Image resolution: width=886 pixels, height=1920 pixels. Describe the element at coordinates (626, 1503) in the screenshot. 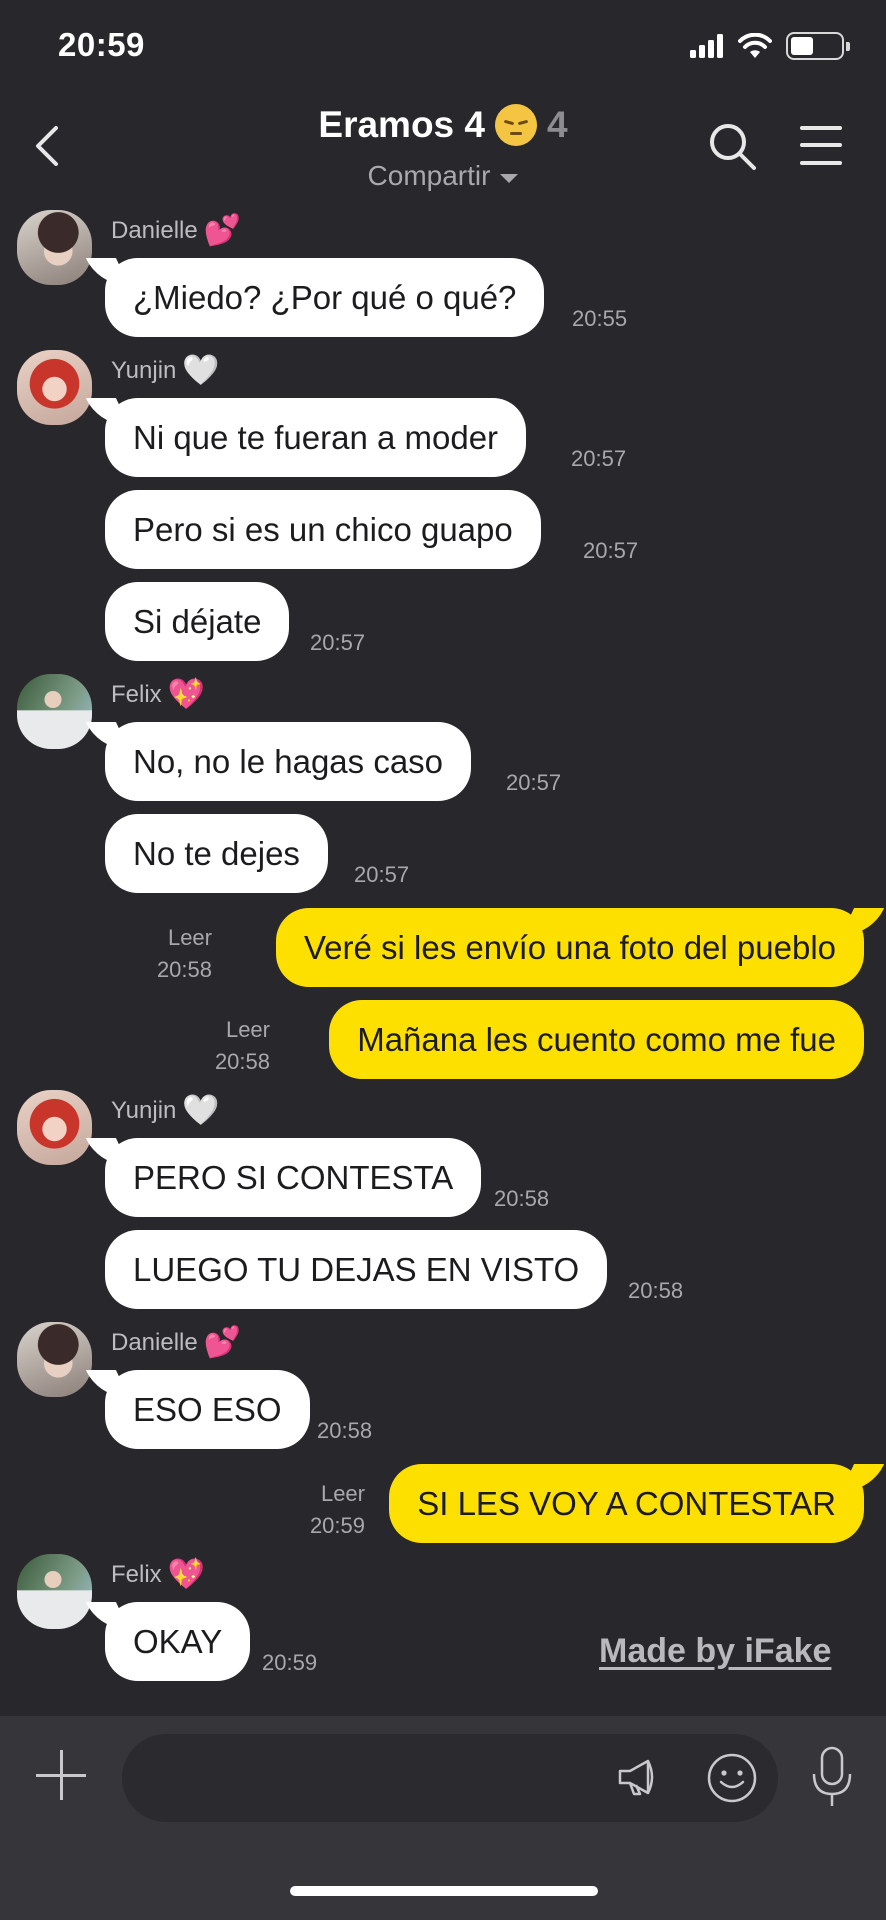

I see `my-message-bubble: SI LES VOY A CONTESTAR` at that location.